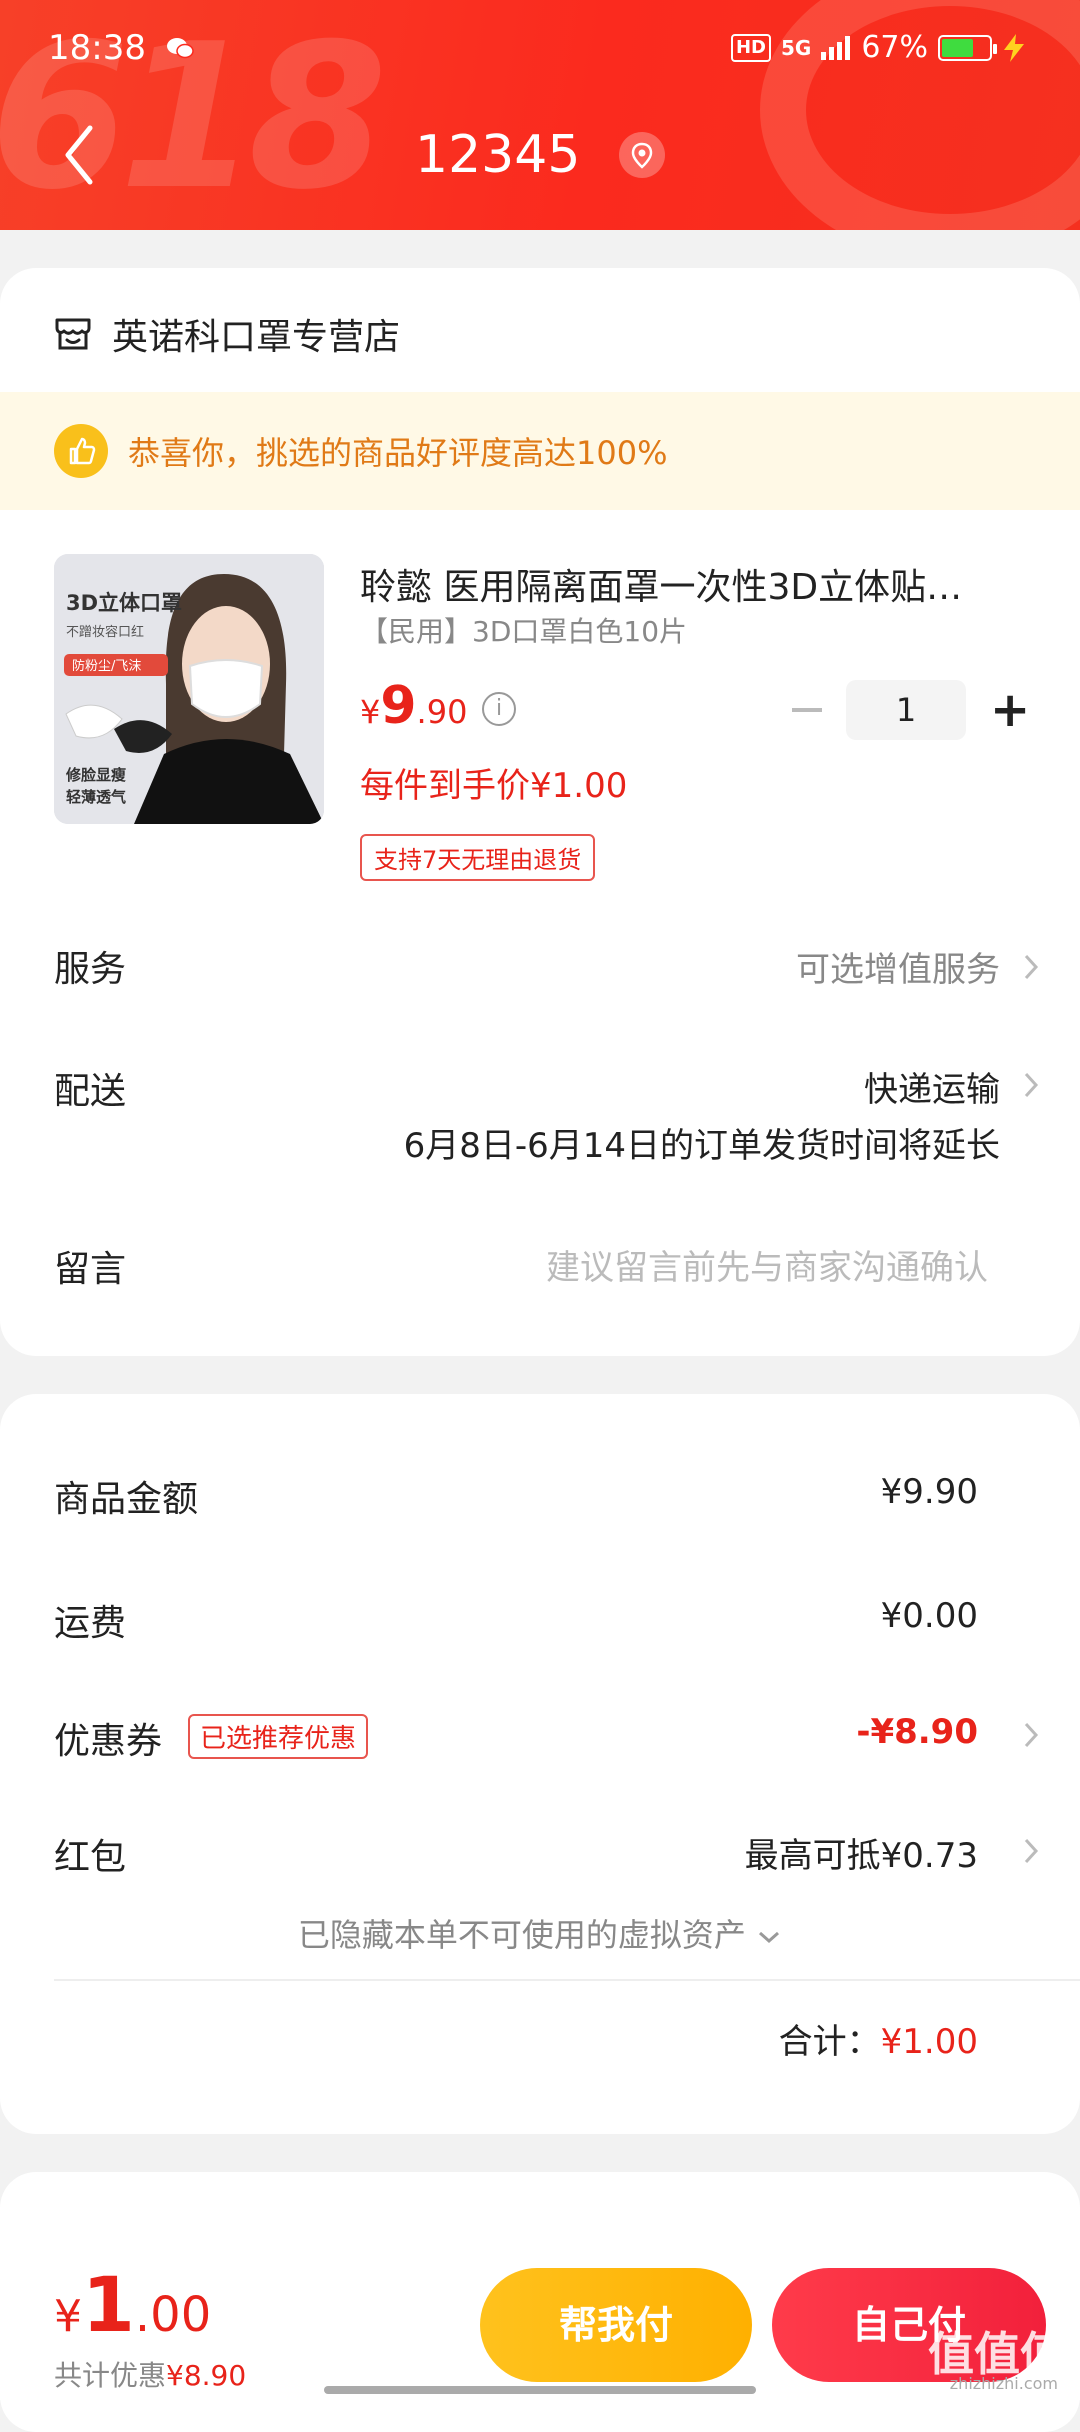 The width and height of the screenshot is (1080, 2432). I want to click on image-text-5: 轻薄透气, so click(96, 797).